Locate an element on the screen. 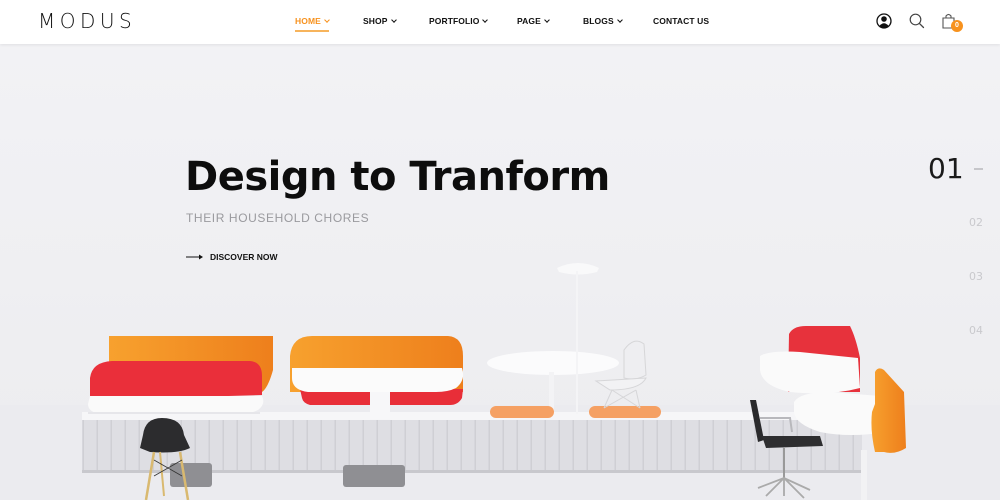 This screenshot has width=1000, height=500. slide-indicator-04: 04 is located at coordinates (976, 330).